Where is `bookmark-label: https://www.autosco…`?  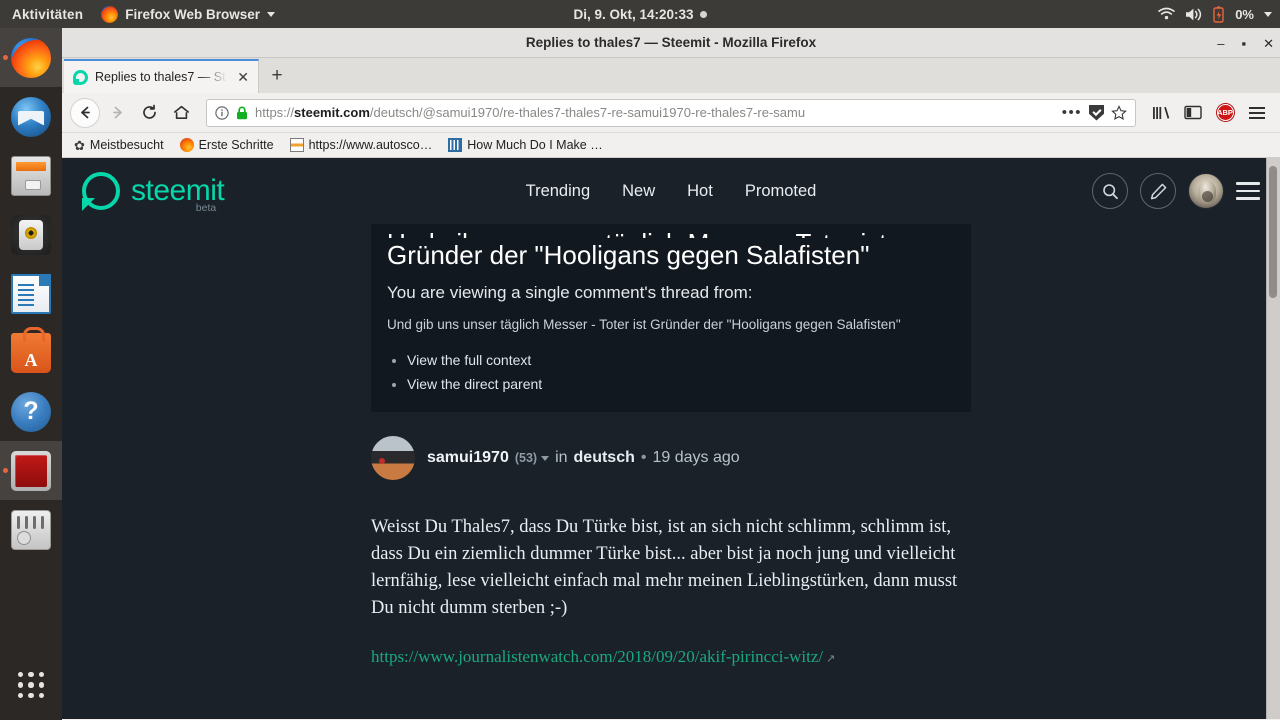 bookmark-label: https://www.autosco… is located at coordinates (370, 145).